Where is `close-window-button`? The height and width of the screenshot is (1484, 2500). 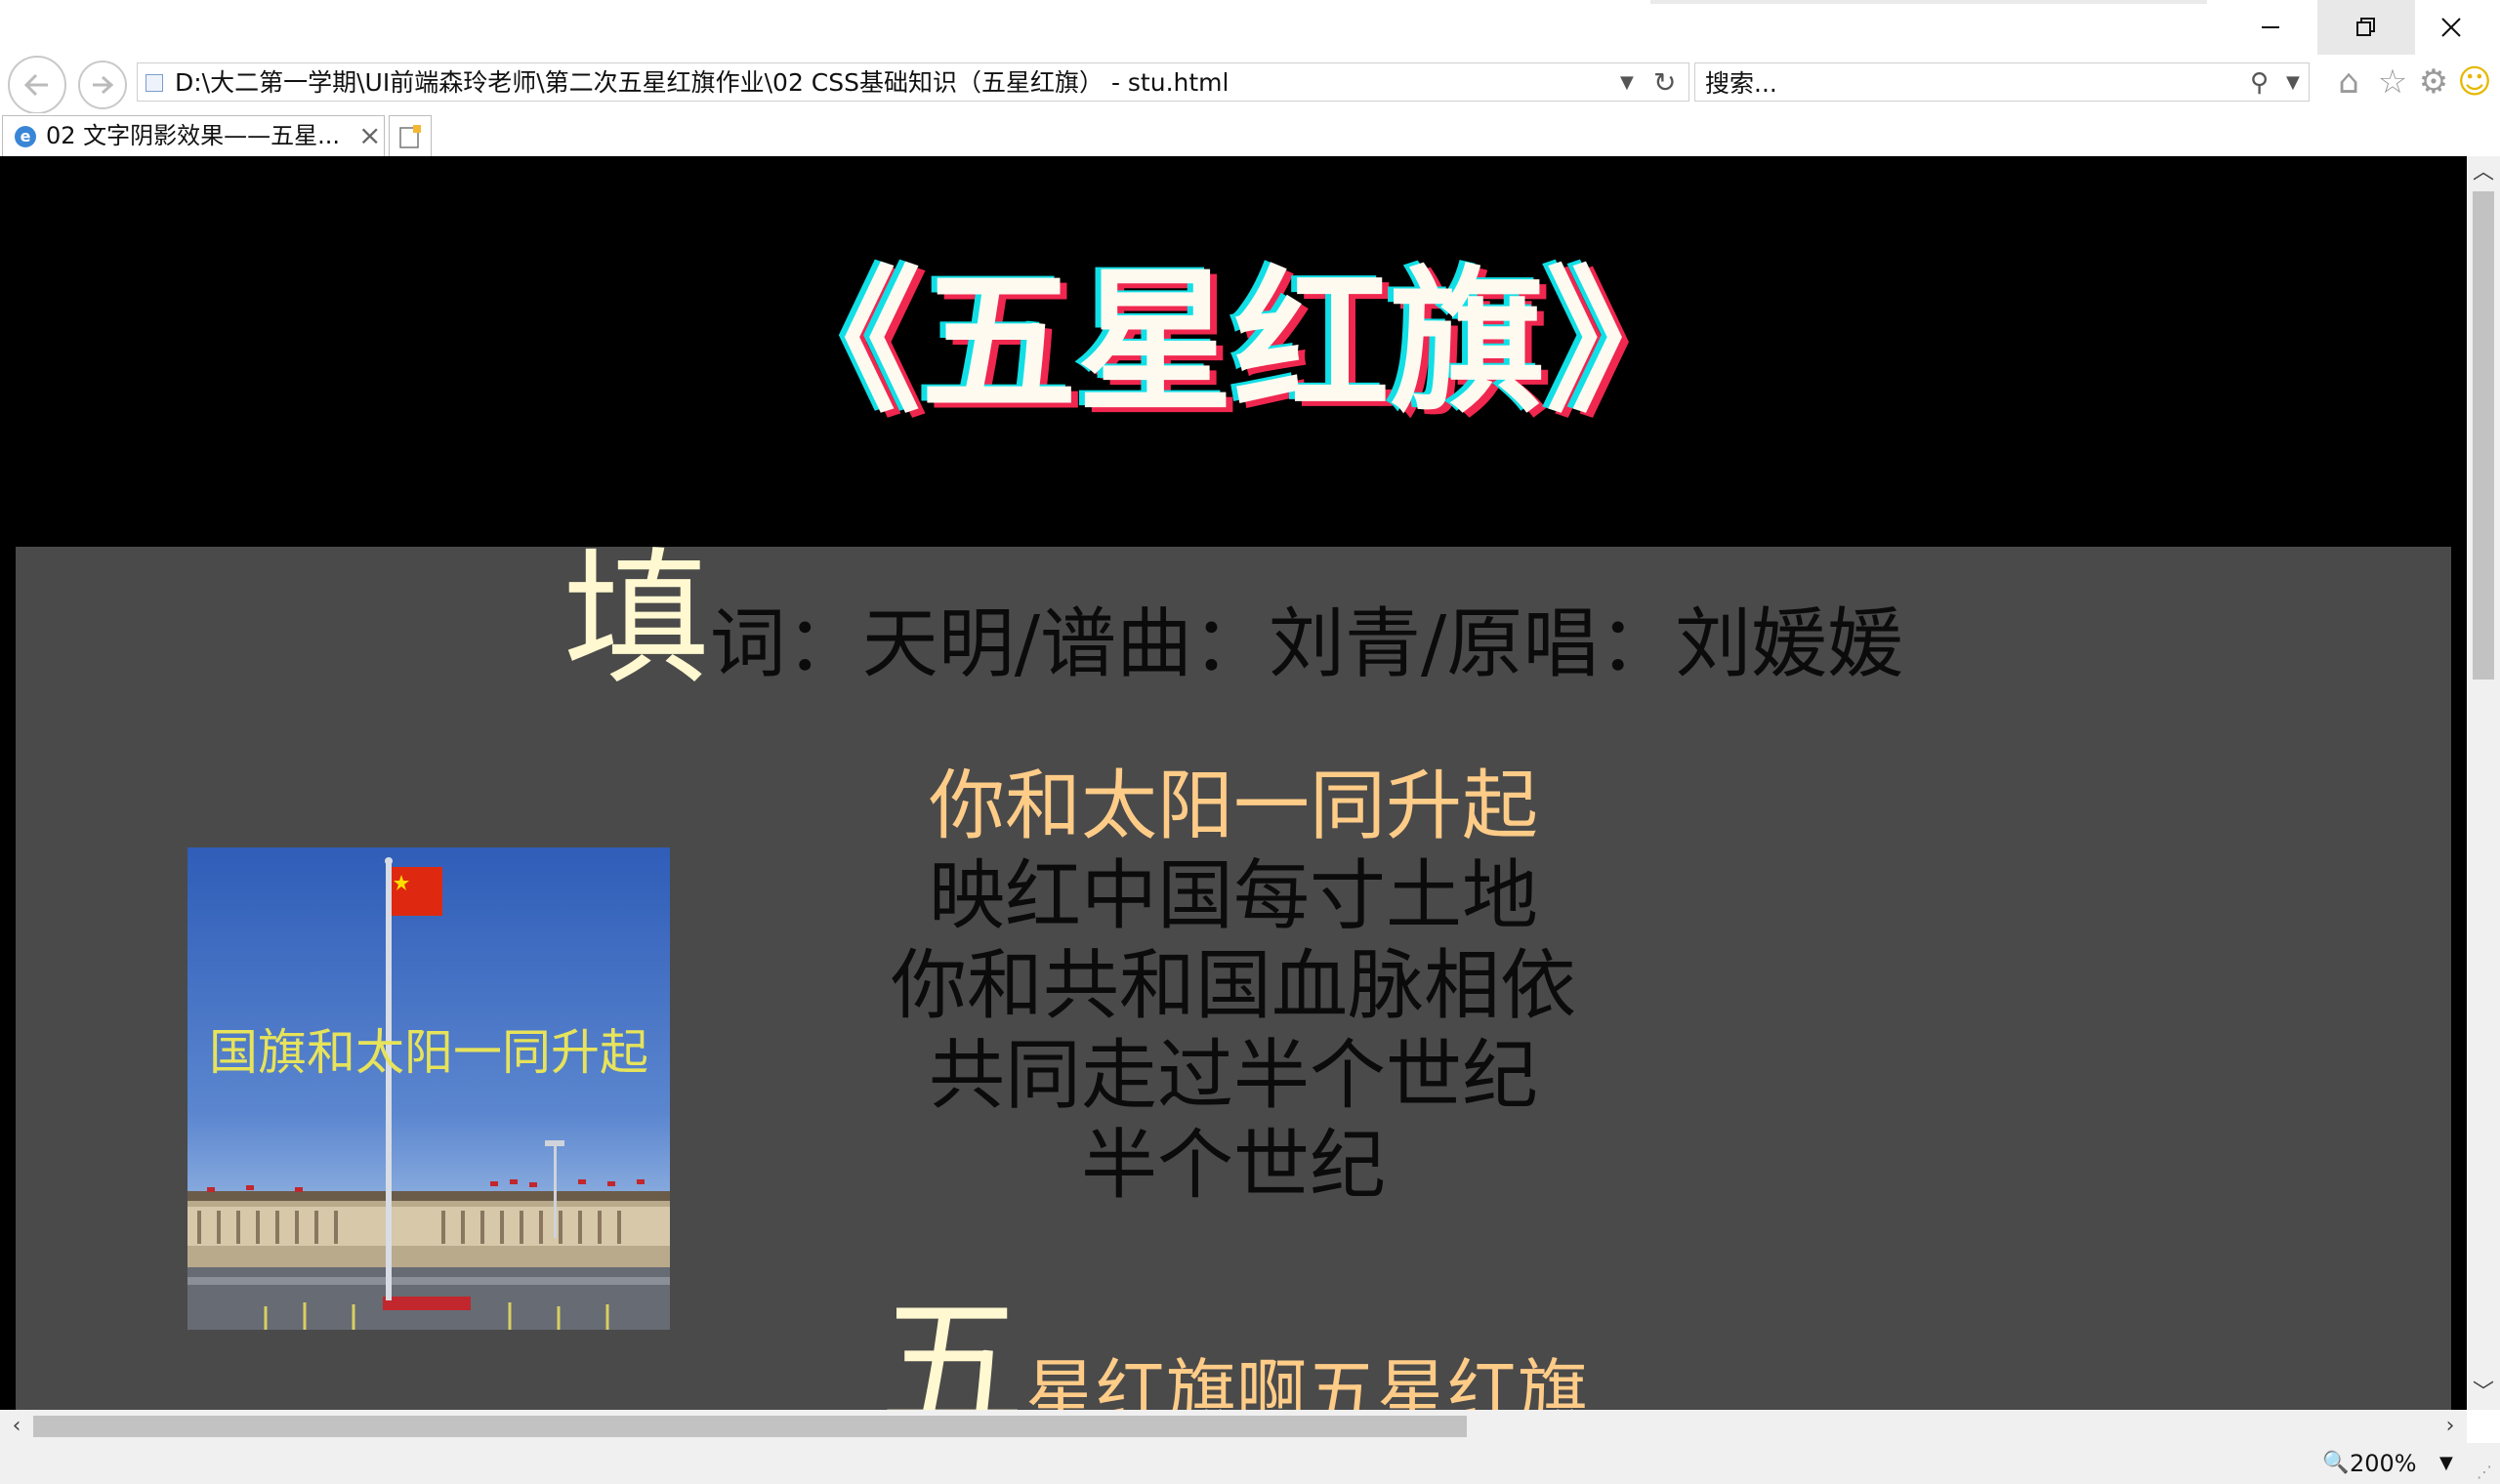 close-window-button is located at coordinates (2451, 28).